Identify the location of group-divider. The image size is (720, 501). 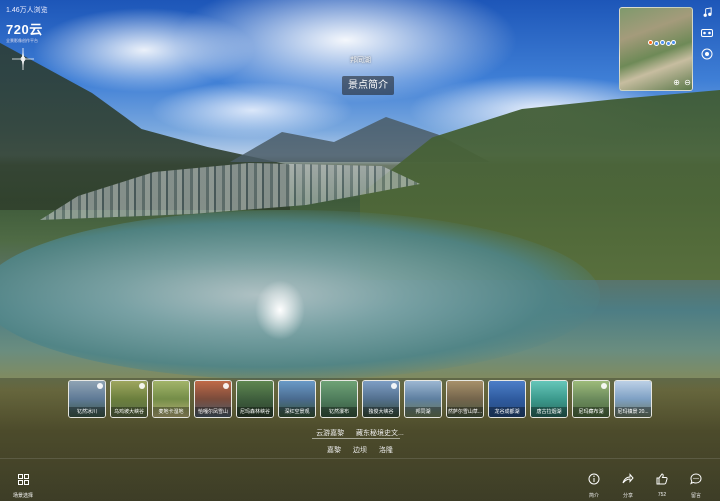
(356, 438).